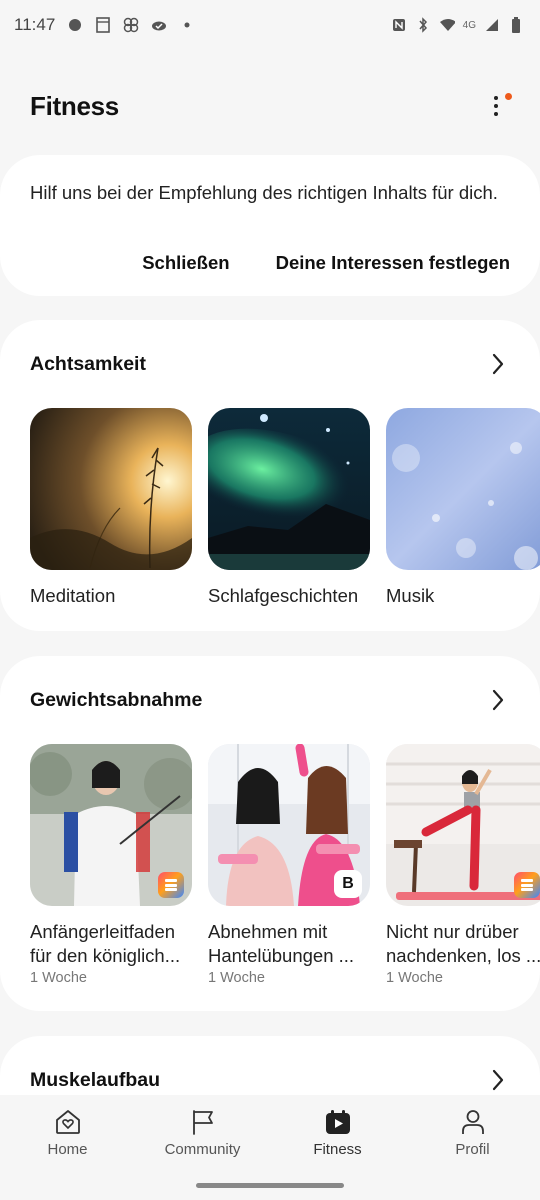  What do you see at coordinates (35, 24) in the screenshot?
I see `status-time: 11:47` at bounding box center [35, 24].